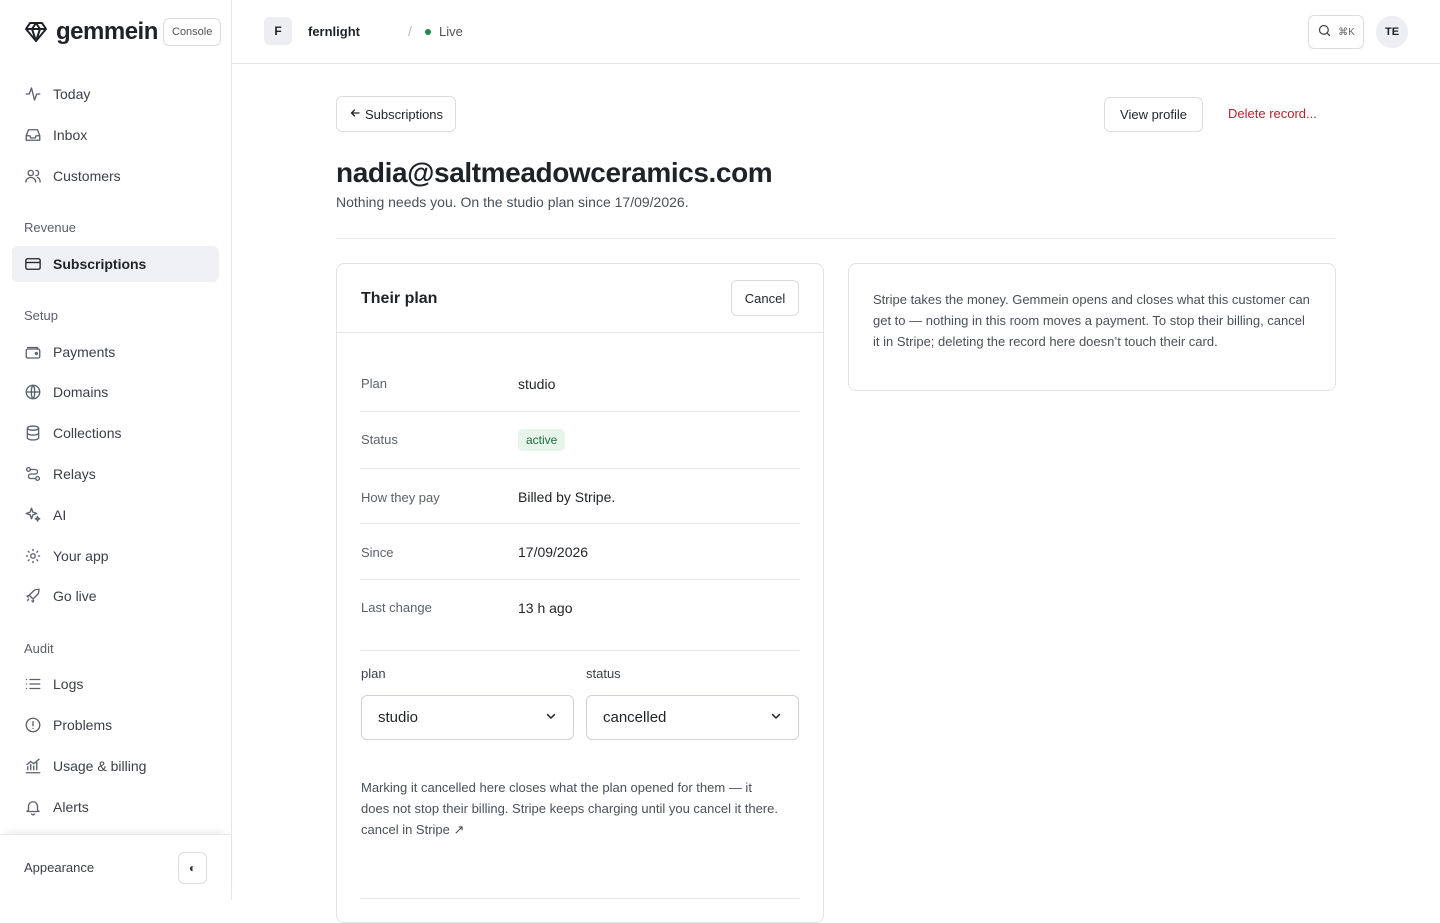 The width and height of the screenshot is (1440, 923). What do you see at coordinates (41, 315) in the screenshot?
I see `nav-section-setup: Setup` at bounding box center [41, 315].